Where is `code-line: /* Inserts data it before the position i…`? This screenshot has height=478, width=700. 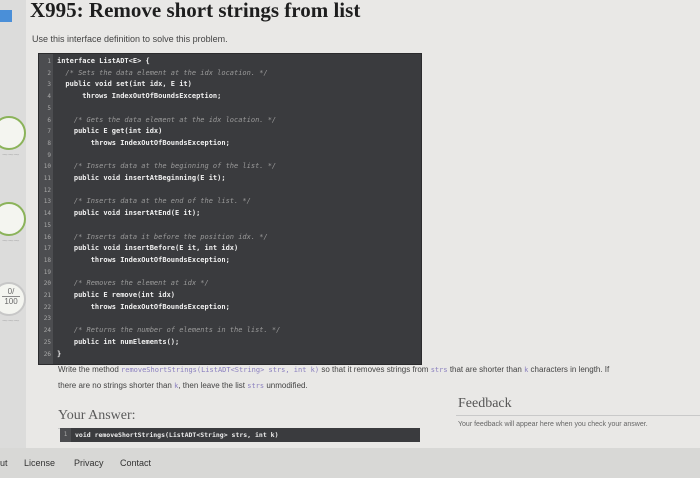
code-line: /* Inserts data it before the position i… is located at coordinates (162, 236).